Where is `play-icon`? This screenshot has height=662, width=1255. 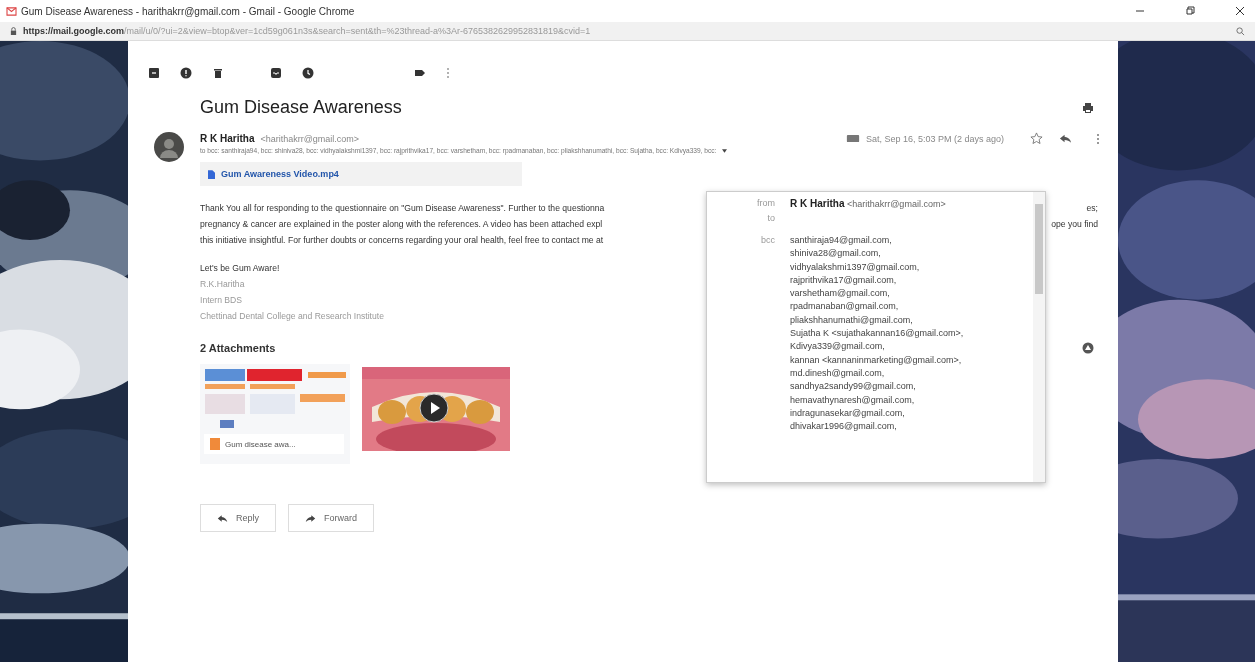 play-icon is located at coordinates (434, 408).